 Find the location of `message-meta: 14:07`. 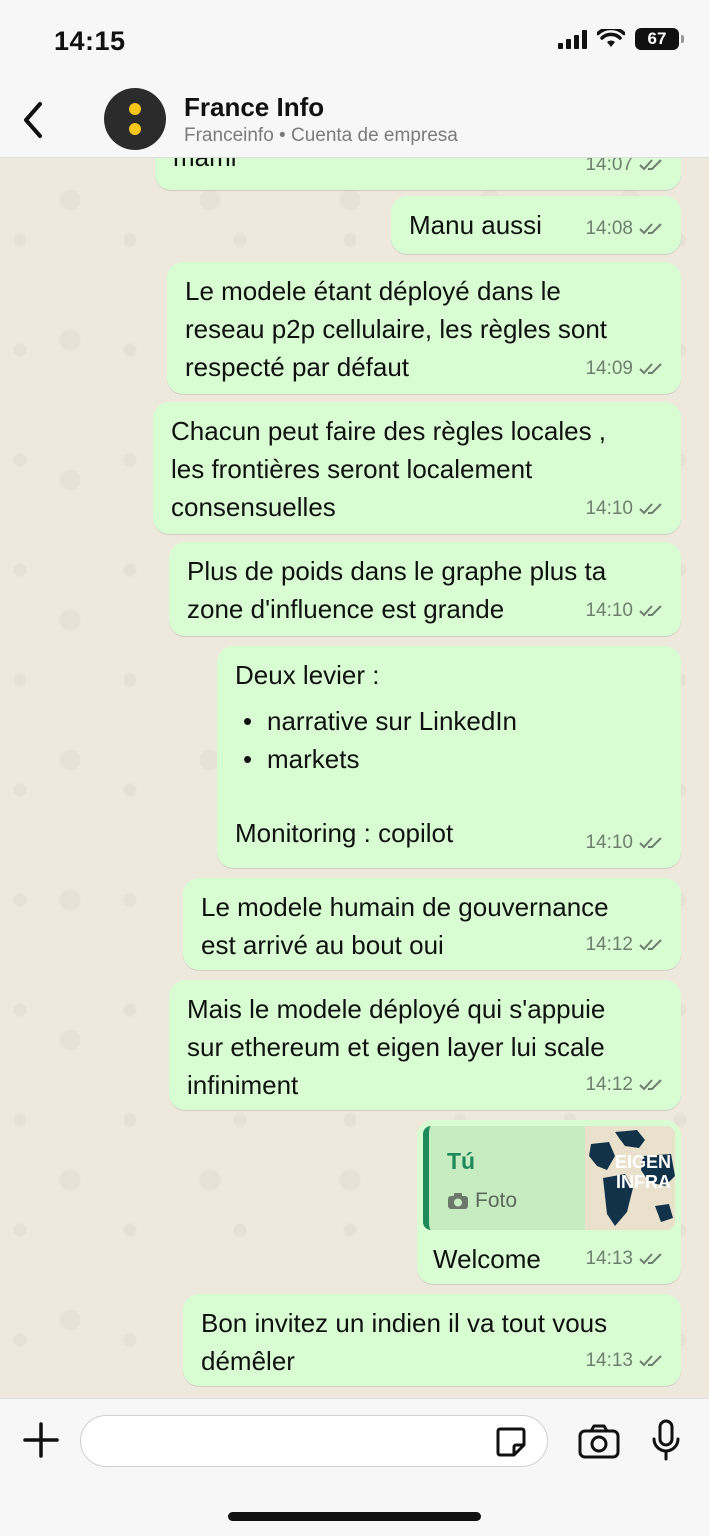

message-meta: 14:07 is located at coordinates (626, 171).